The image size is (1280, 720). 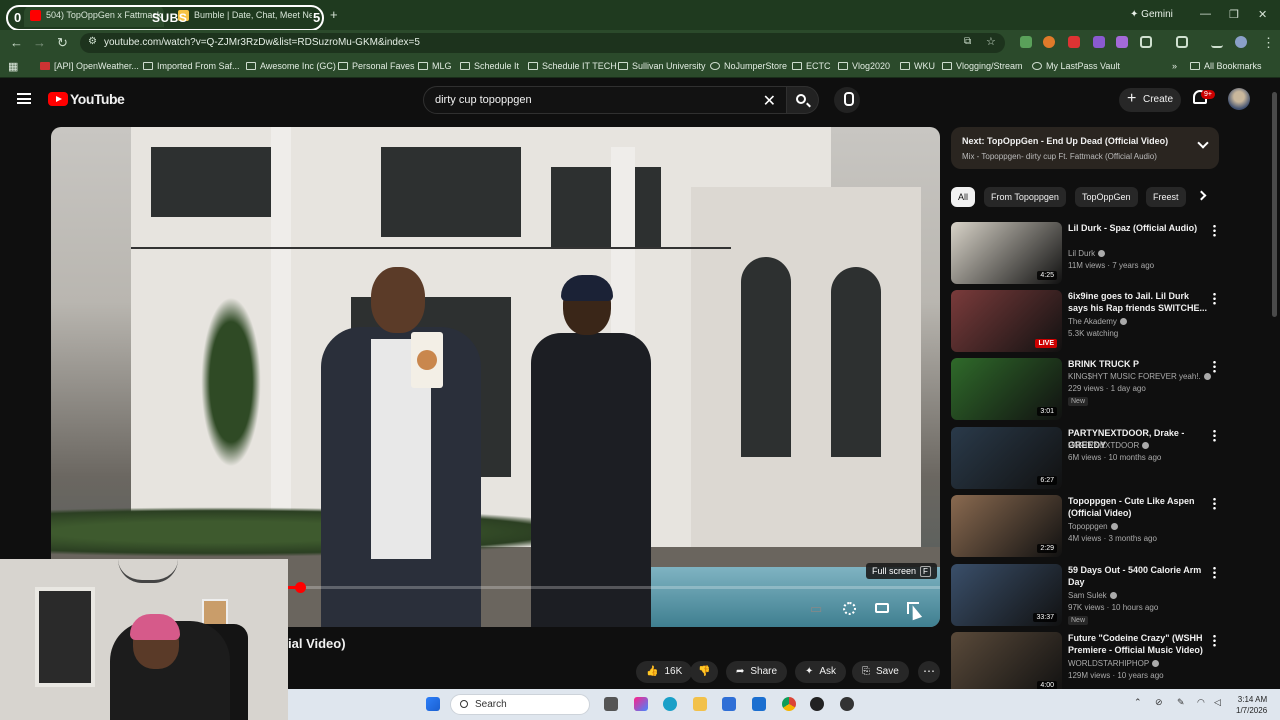 What do you see at coordinates (818, 608) in the screenshot?
I see `subtitles-icon: ▭` at bounding box center [818, 608].